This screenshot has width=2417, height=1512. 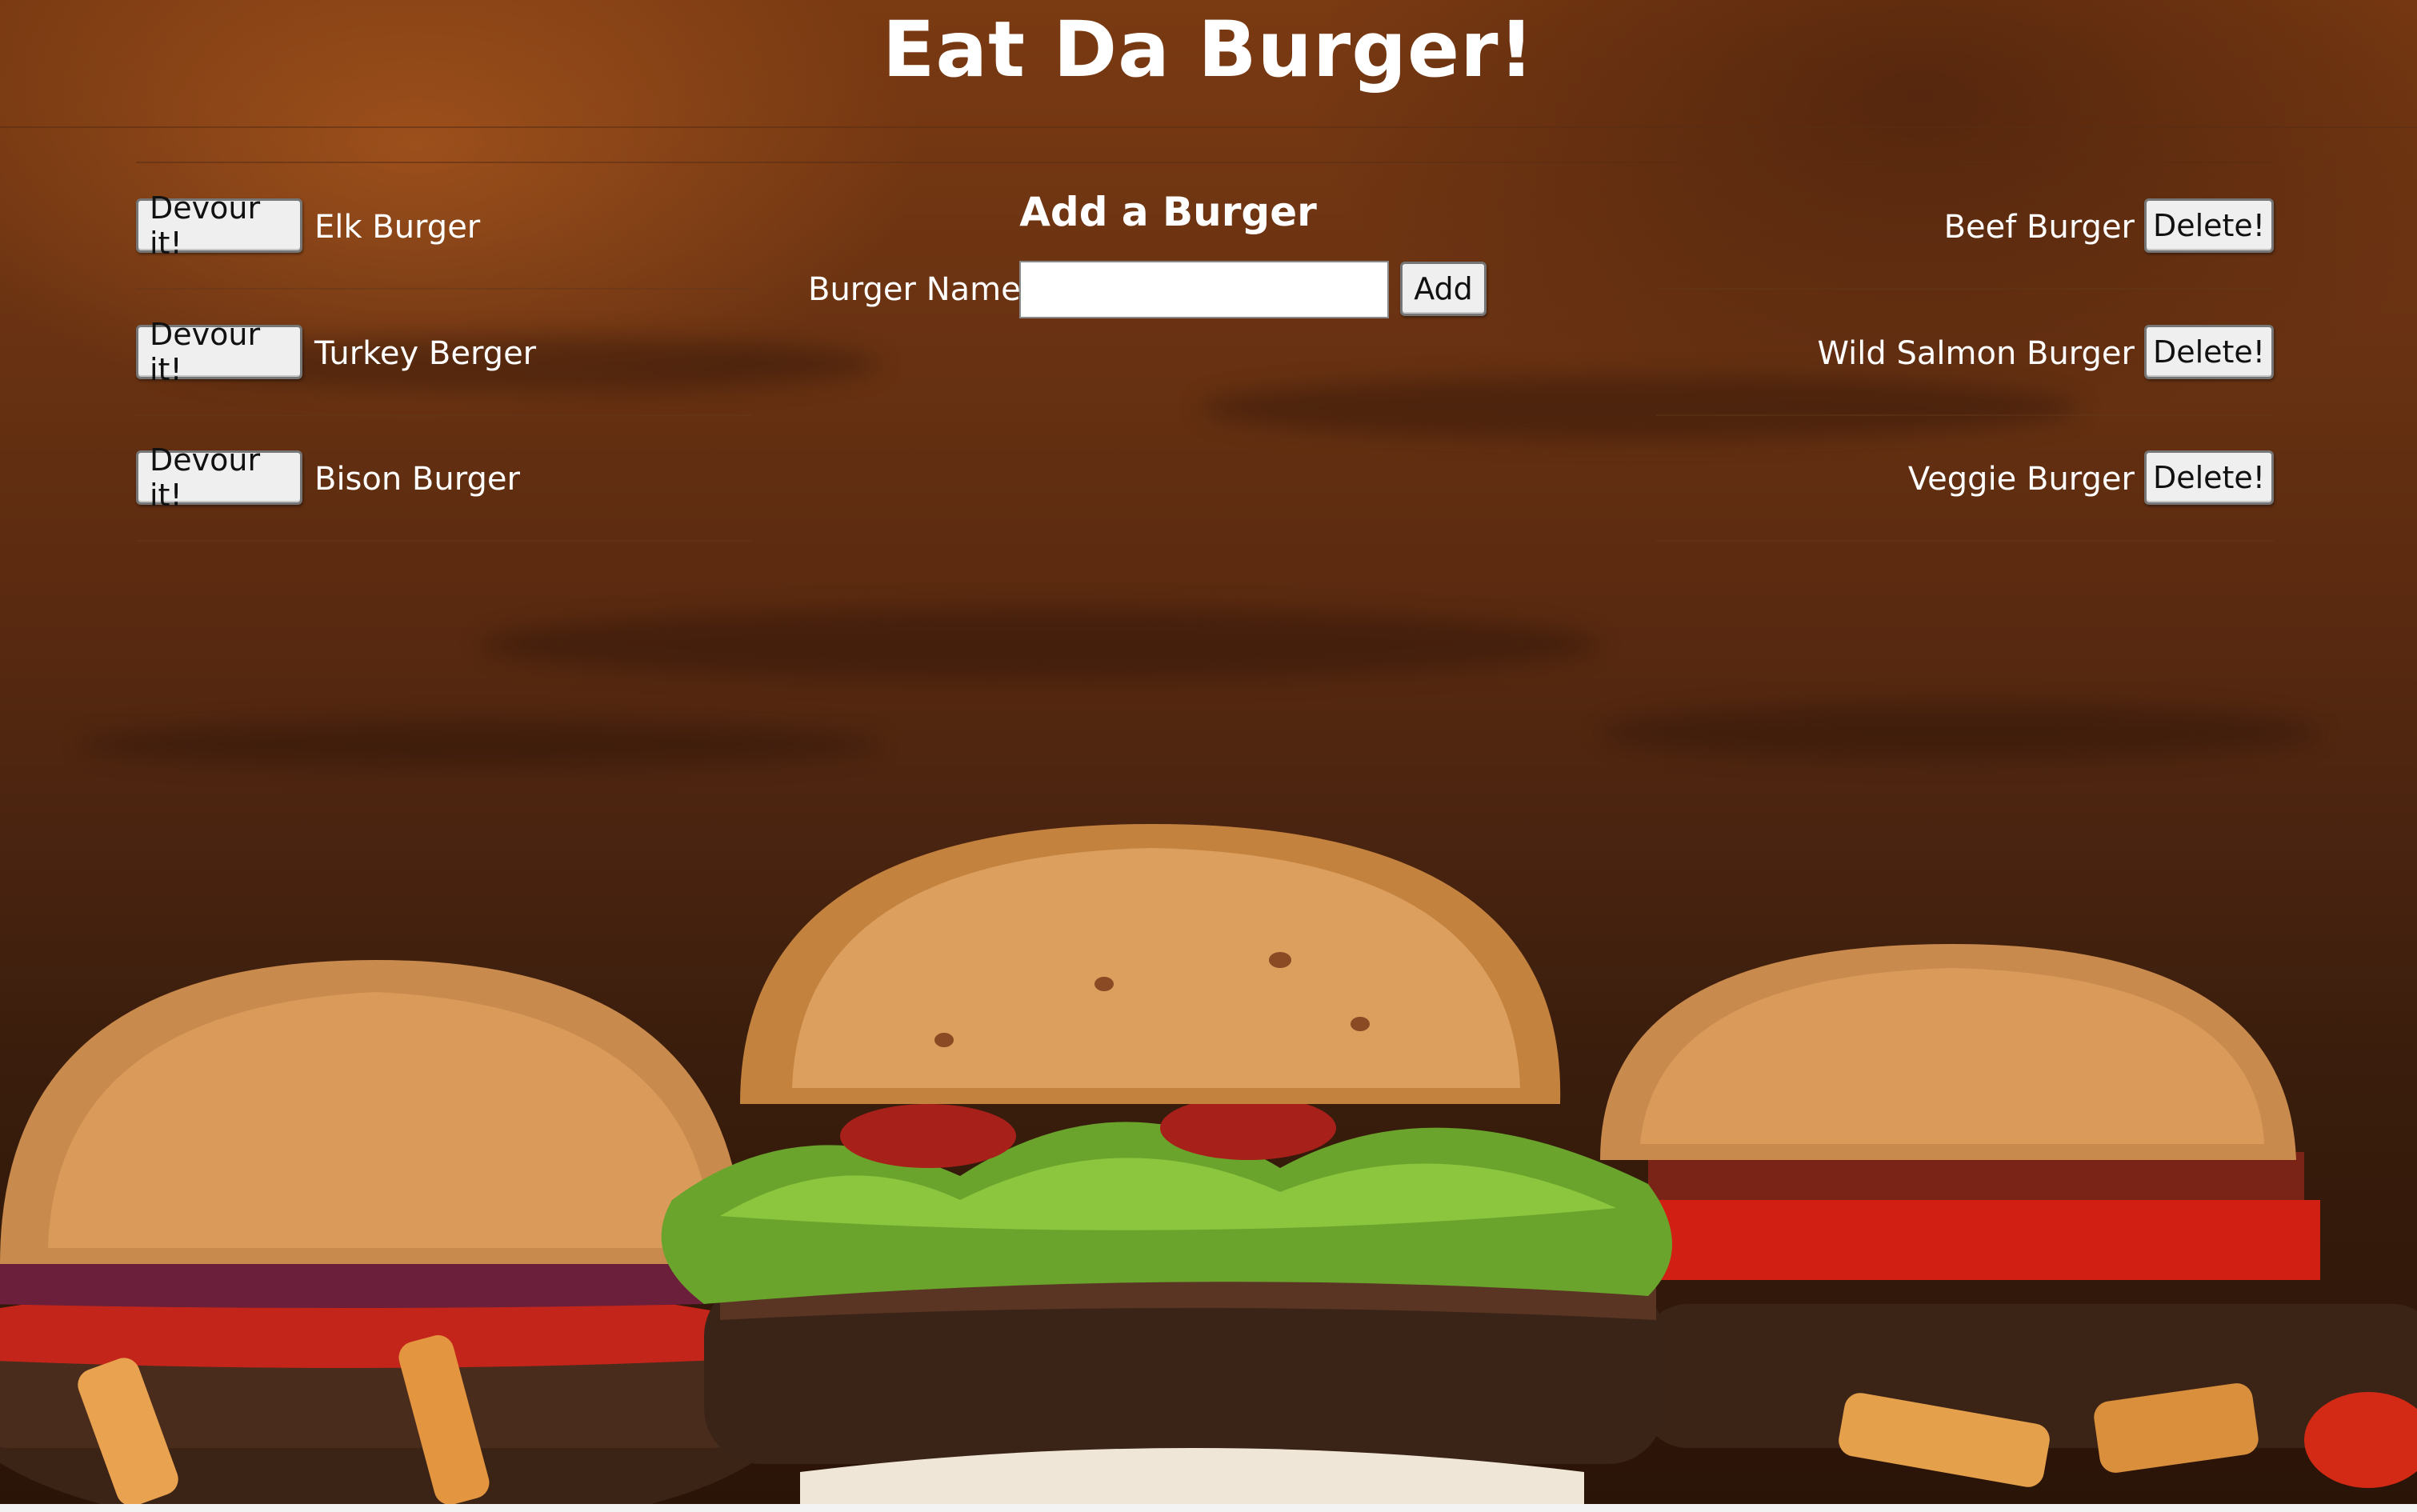 What do you see at coordinates (1443, 289) in the screenshot?
I see `add-button: Add` at bounding box center [1443, 289].